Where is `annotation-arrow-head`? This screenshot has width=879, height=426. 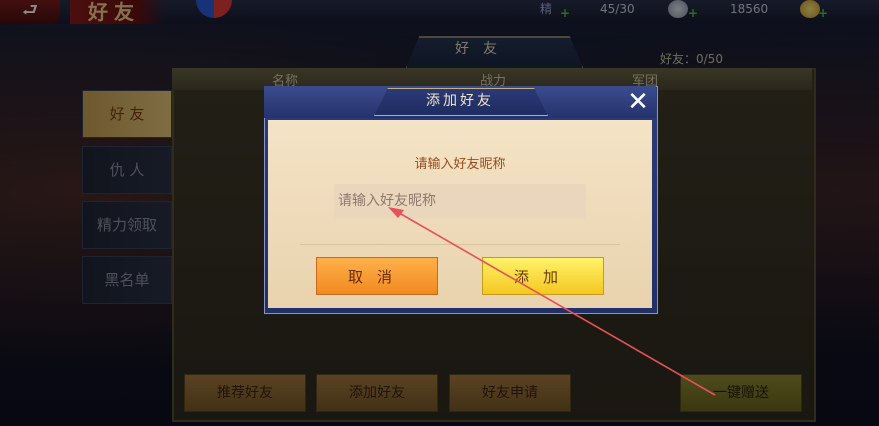 annotation-arrow-head is located at coordinates (396, 212).